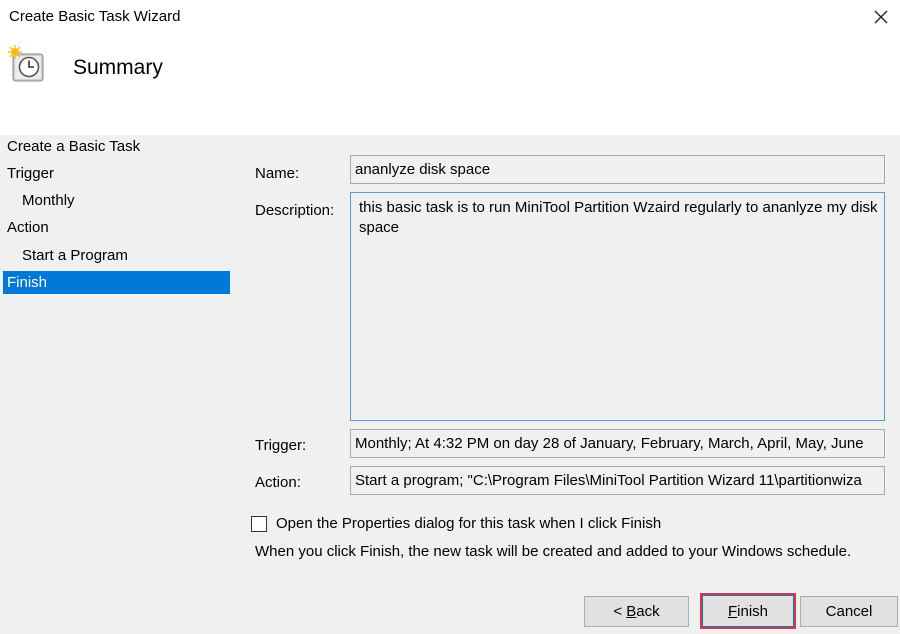 The image size is (900, 634). What do you see at coordinates (281, 445) in the screenshot?
I see `trigger-label: Trigger:` at bounding box center [281, 445].